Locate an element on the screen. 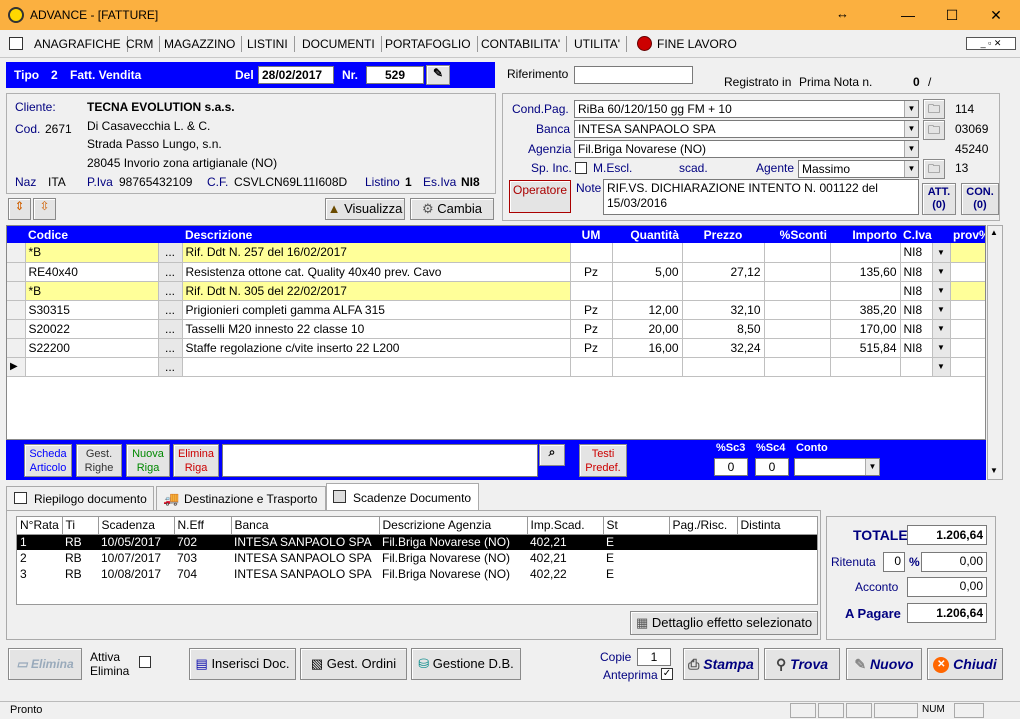 The height and width of the screenshot is (719, 1020). sc3-input: 0 is located at coordinates (731, 467).